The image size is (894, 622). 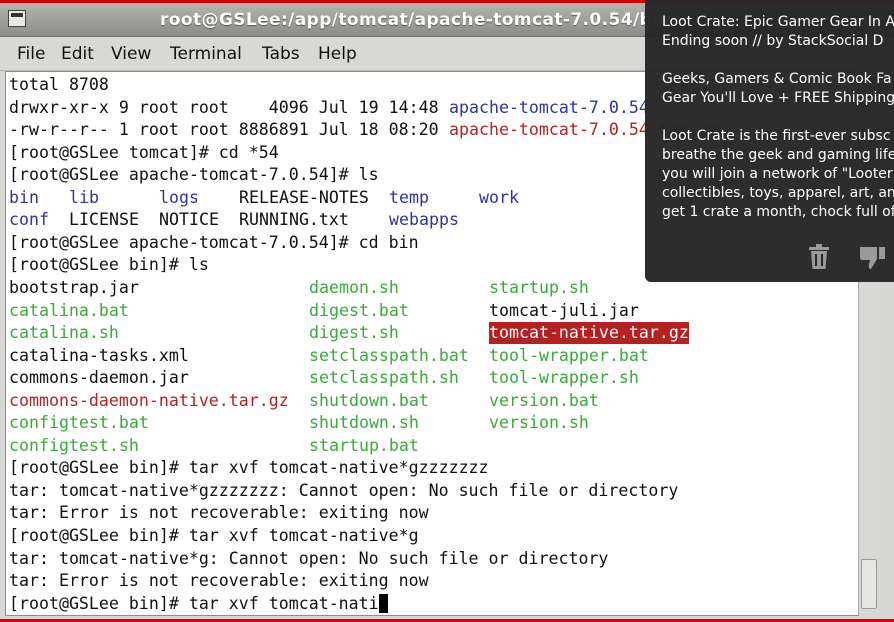 I want to click on window-menu-icon, so click(x=17, y=18).